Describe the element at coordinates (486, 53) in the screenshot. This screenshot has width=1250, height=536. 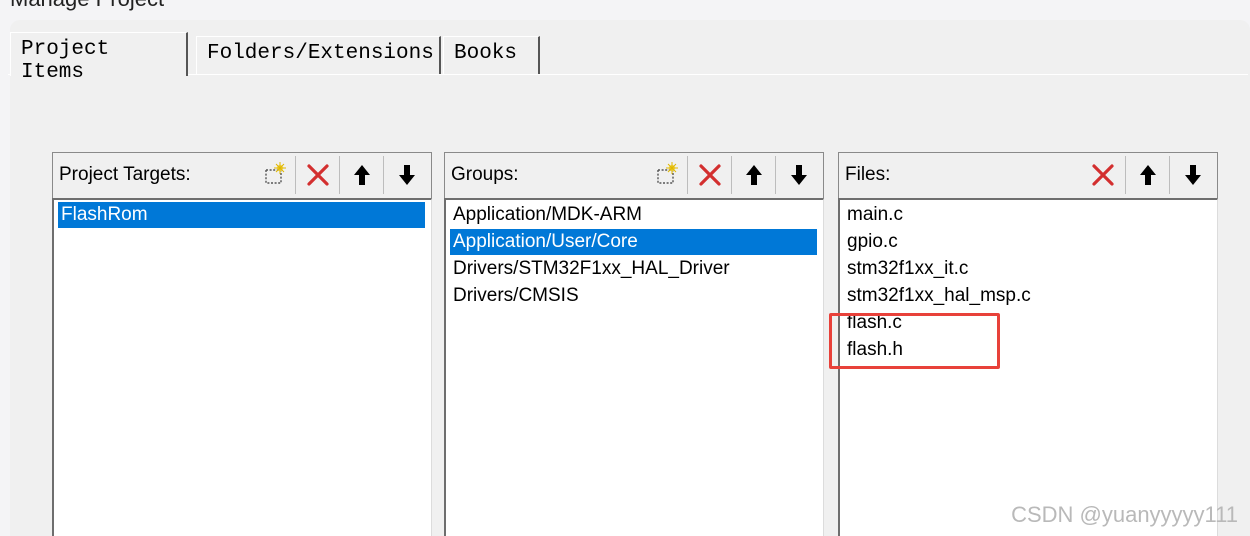
I see `tab-label: Books` at that location.